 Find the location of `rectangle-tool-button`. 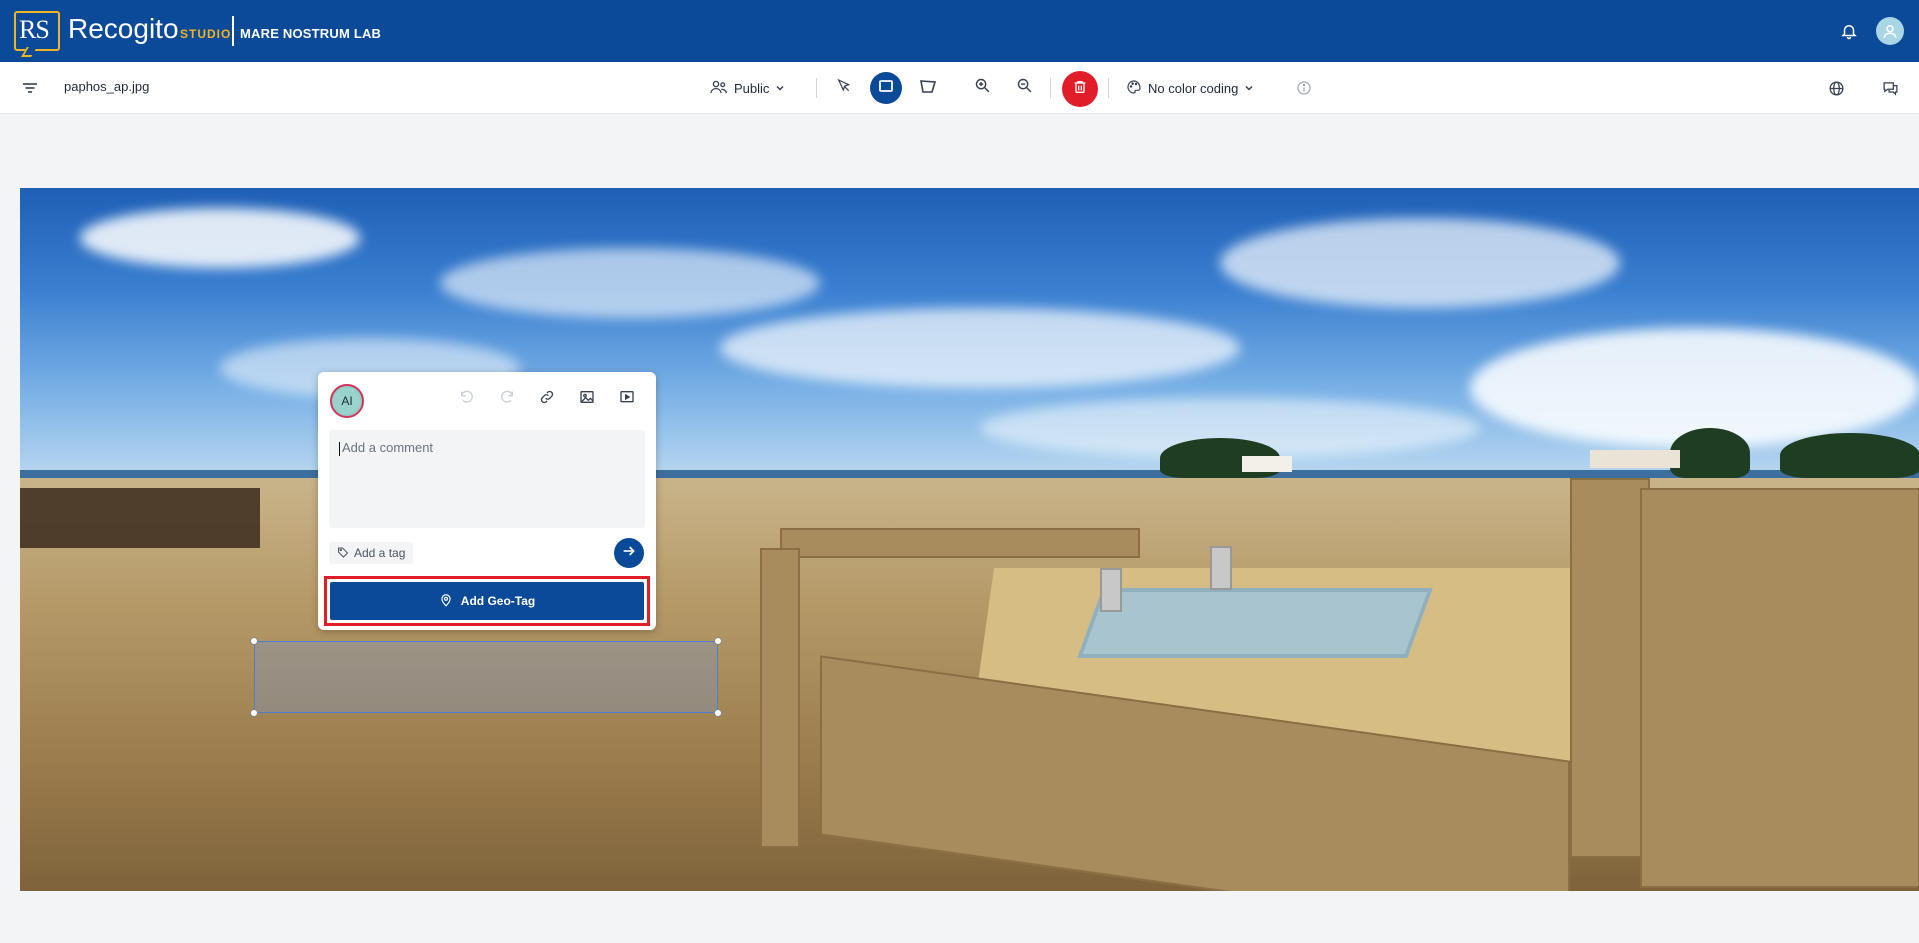

rectangle-tool-button is located at coordinates (886, 88).